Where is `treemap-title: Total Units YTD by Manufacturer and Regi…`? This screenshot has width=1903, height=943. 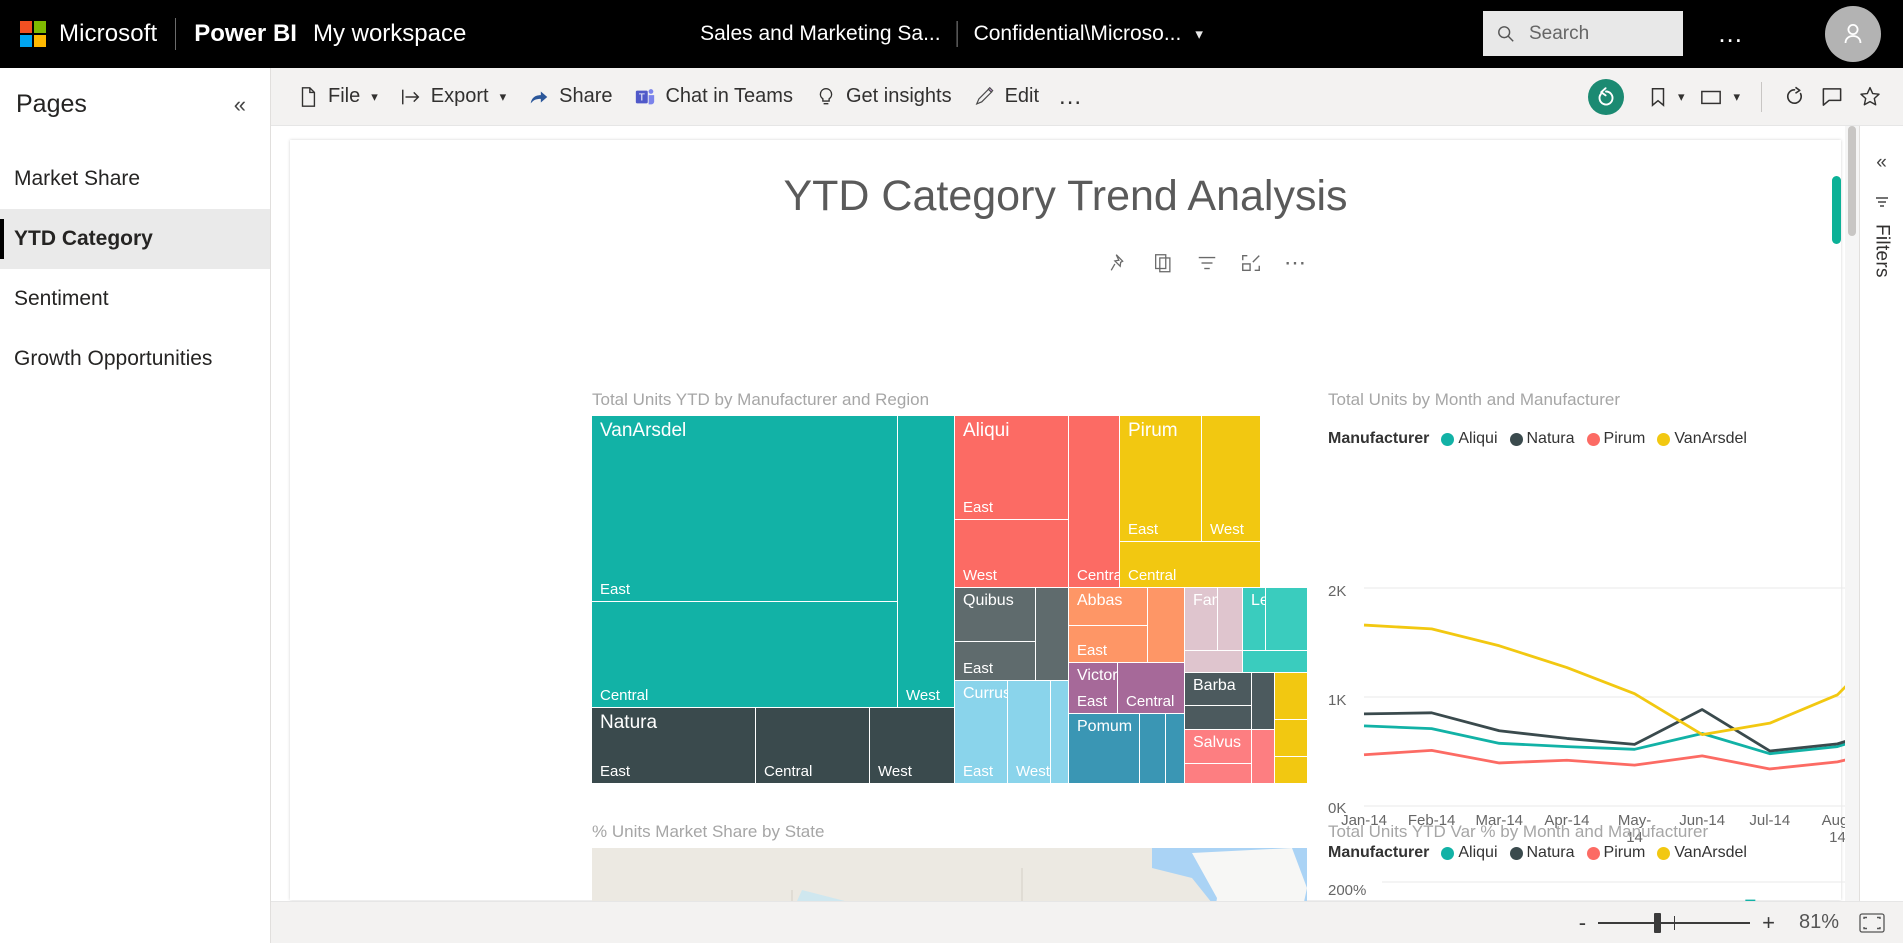 treemap-title: Total Units YTD by Manufacturer and Regi… is located at coordinates (761, 399).